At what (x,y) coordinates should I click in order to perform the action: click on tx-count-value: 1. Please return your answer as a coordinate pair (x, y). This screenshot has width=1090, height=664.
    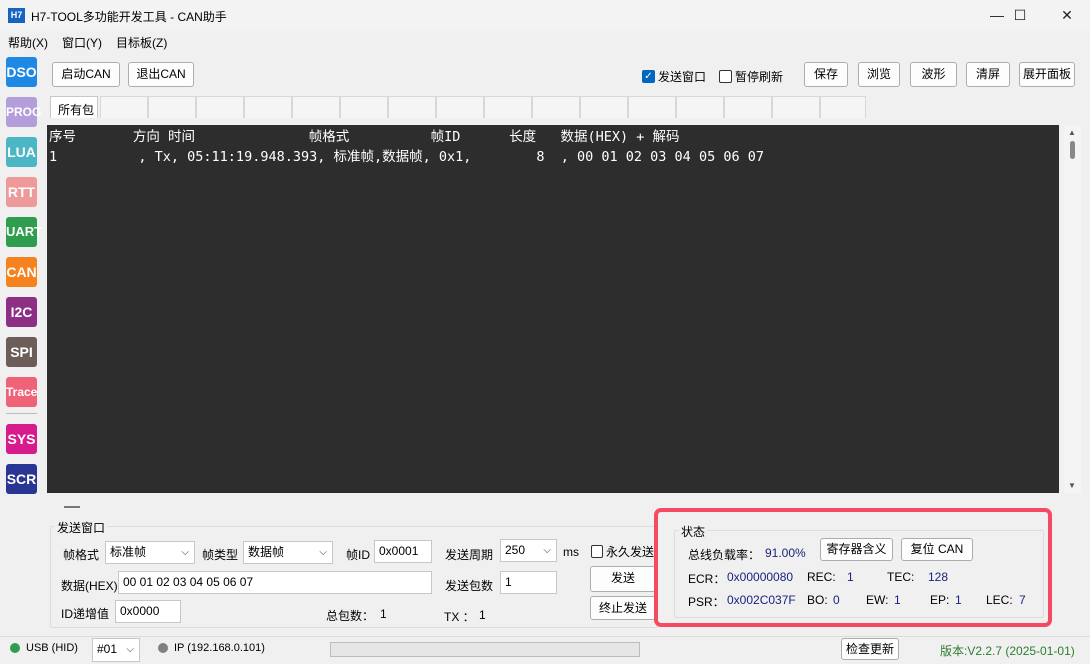
    Looking at the image, I should click on (482, 615).